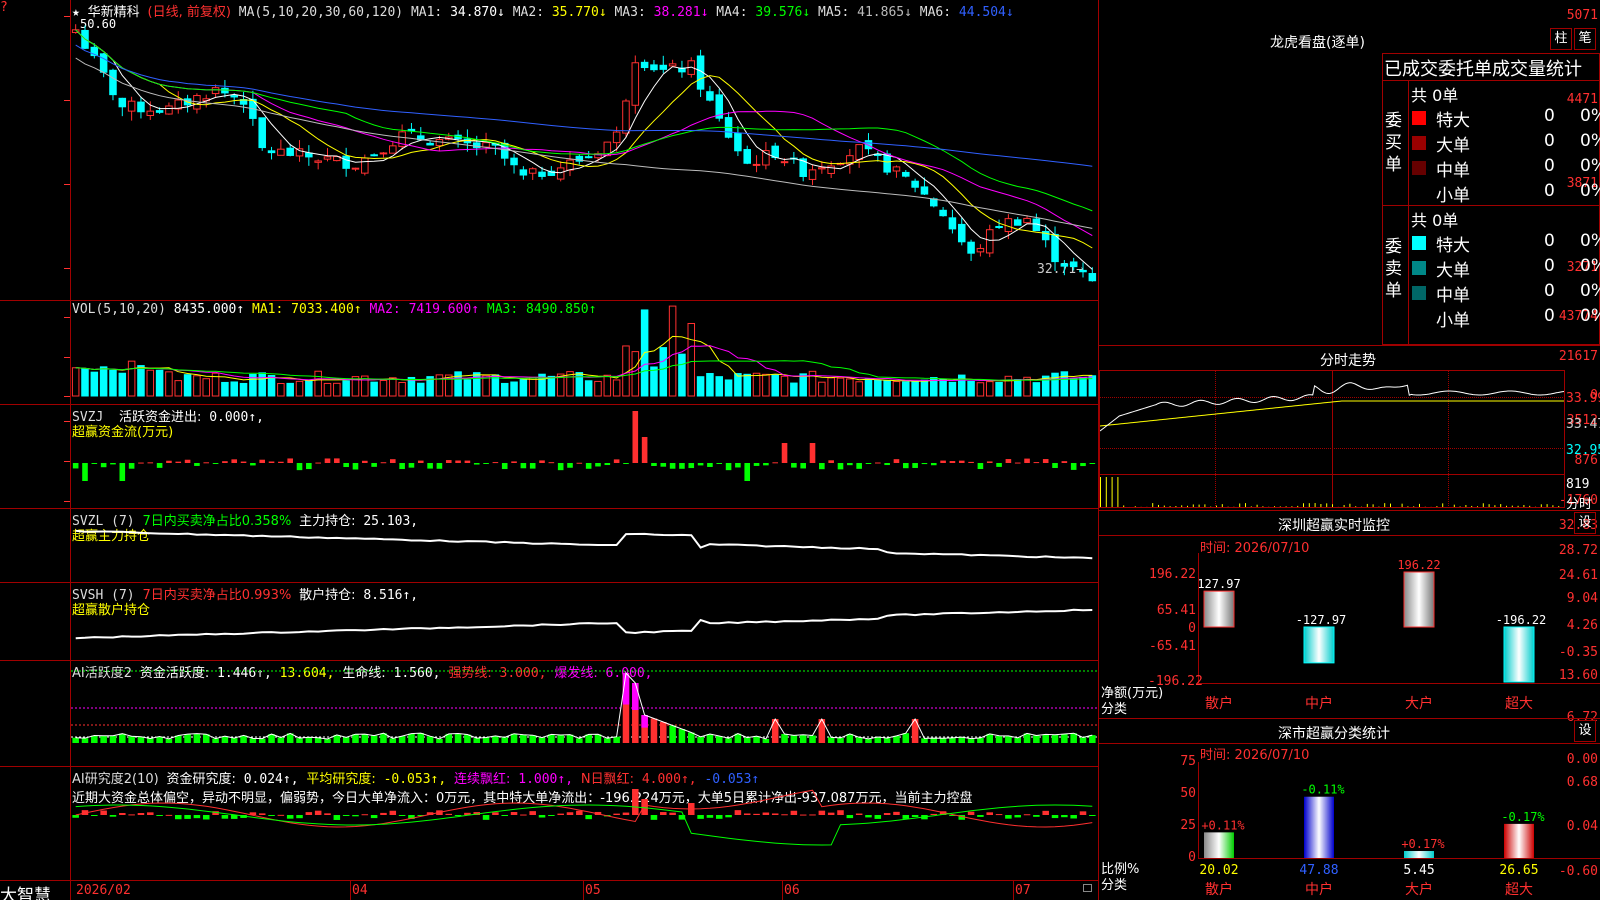 The height and width of the screenshot is (900, 1600). I want to click on intraday-chart, so click(1332, 439).